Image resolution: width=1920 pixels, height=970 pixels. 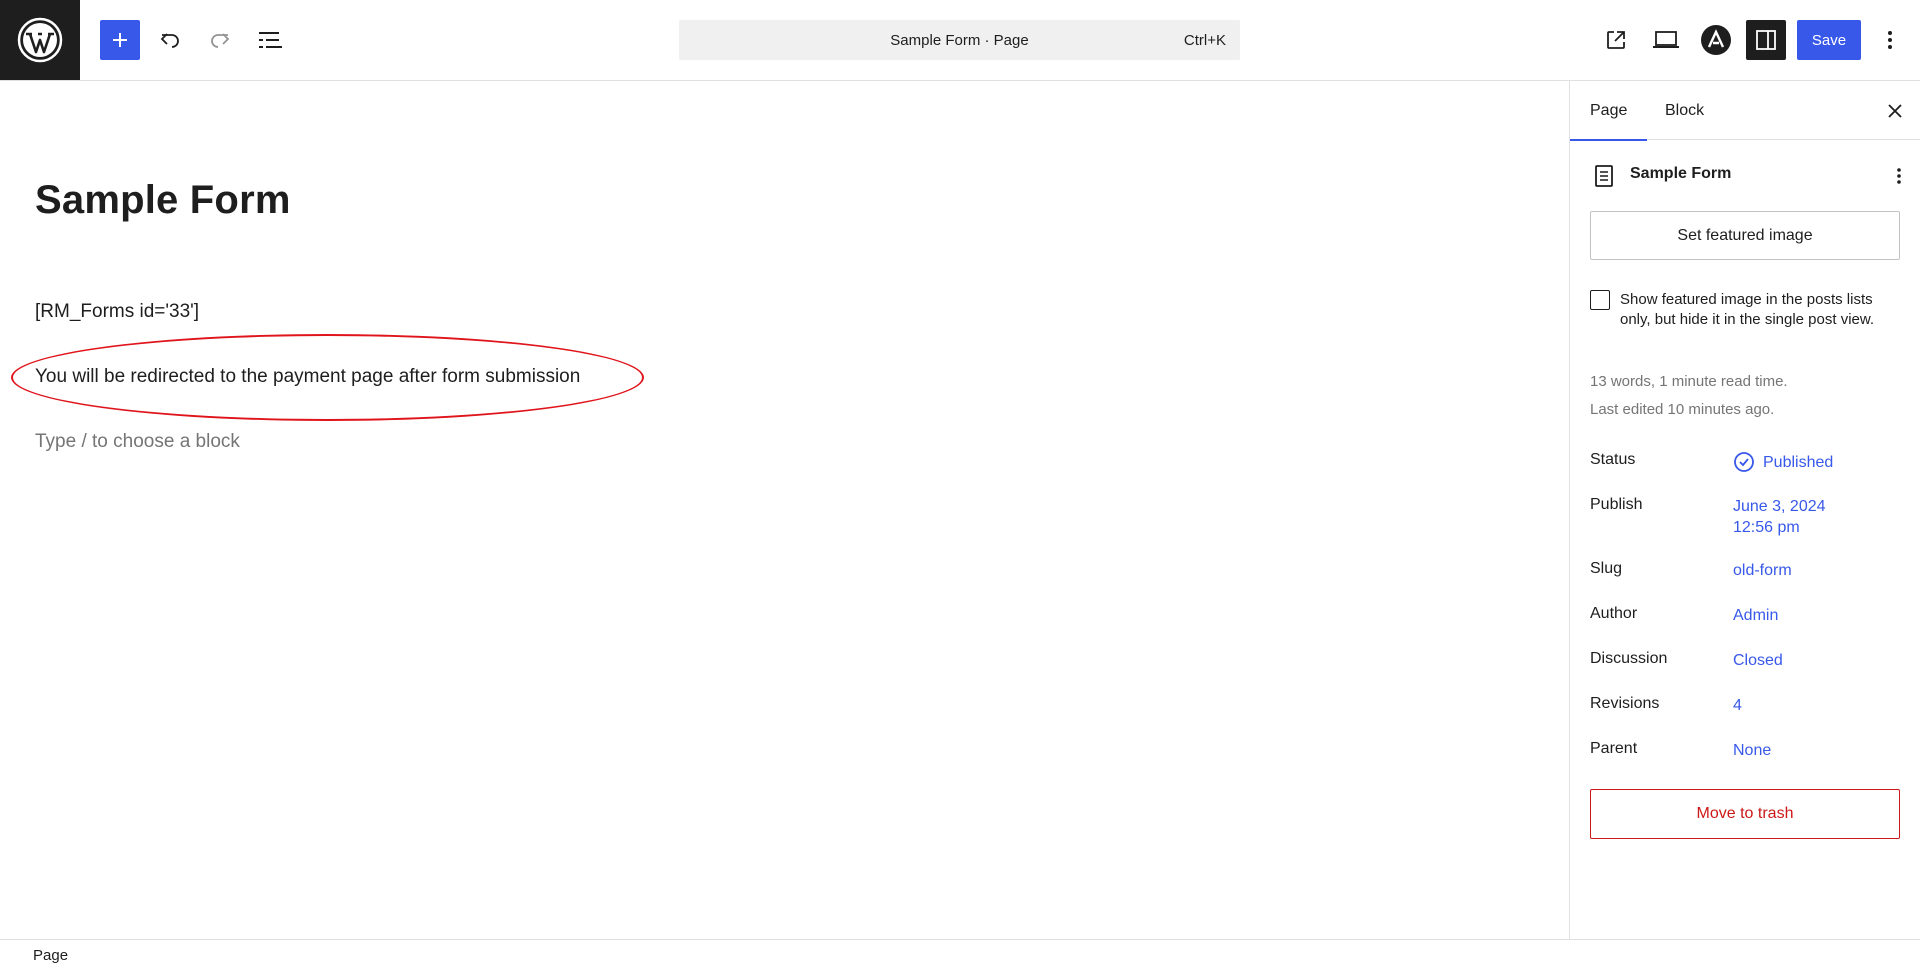 What do you see at coordinates (1629, 658) in the screenshot?
I see `discussion-label: Discussion` at bounding box center [1629, 658].